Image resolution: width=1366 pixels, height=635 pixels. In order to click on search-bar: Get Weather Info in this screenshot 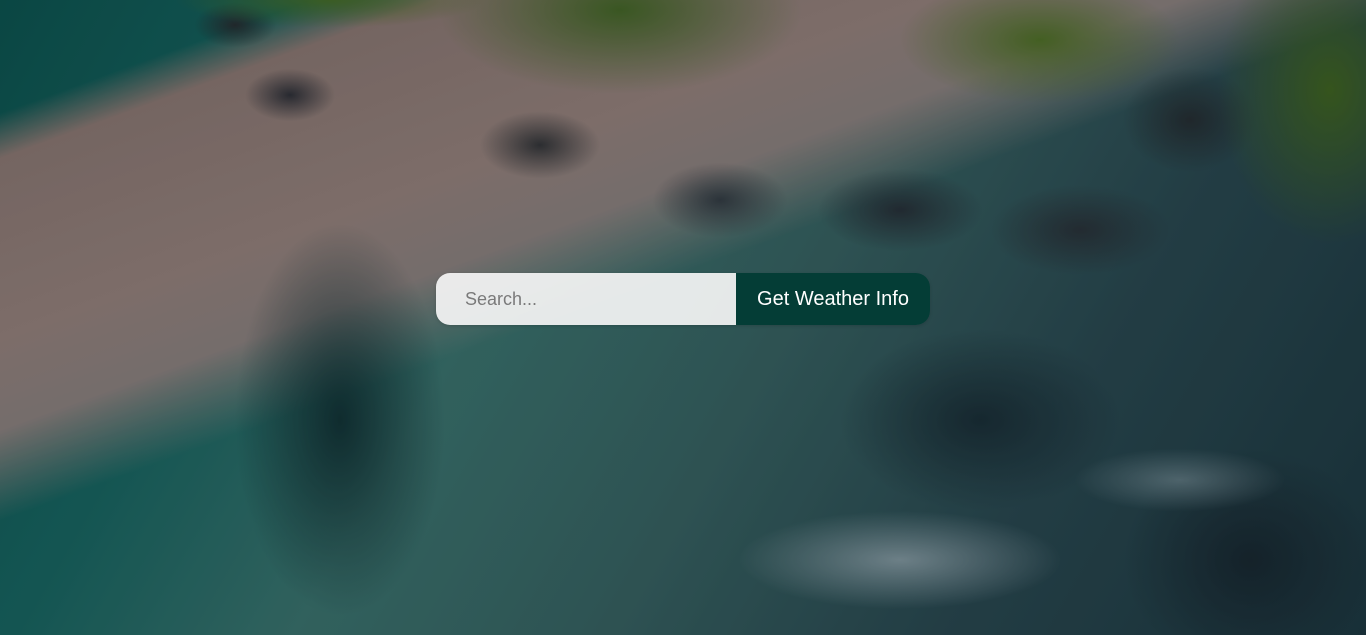, I will do `click(683, 299)`.